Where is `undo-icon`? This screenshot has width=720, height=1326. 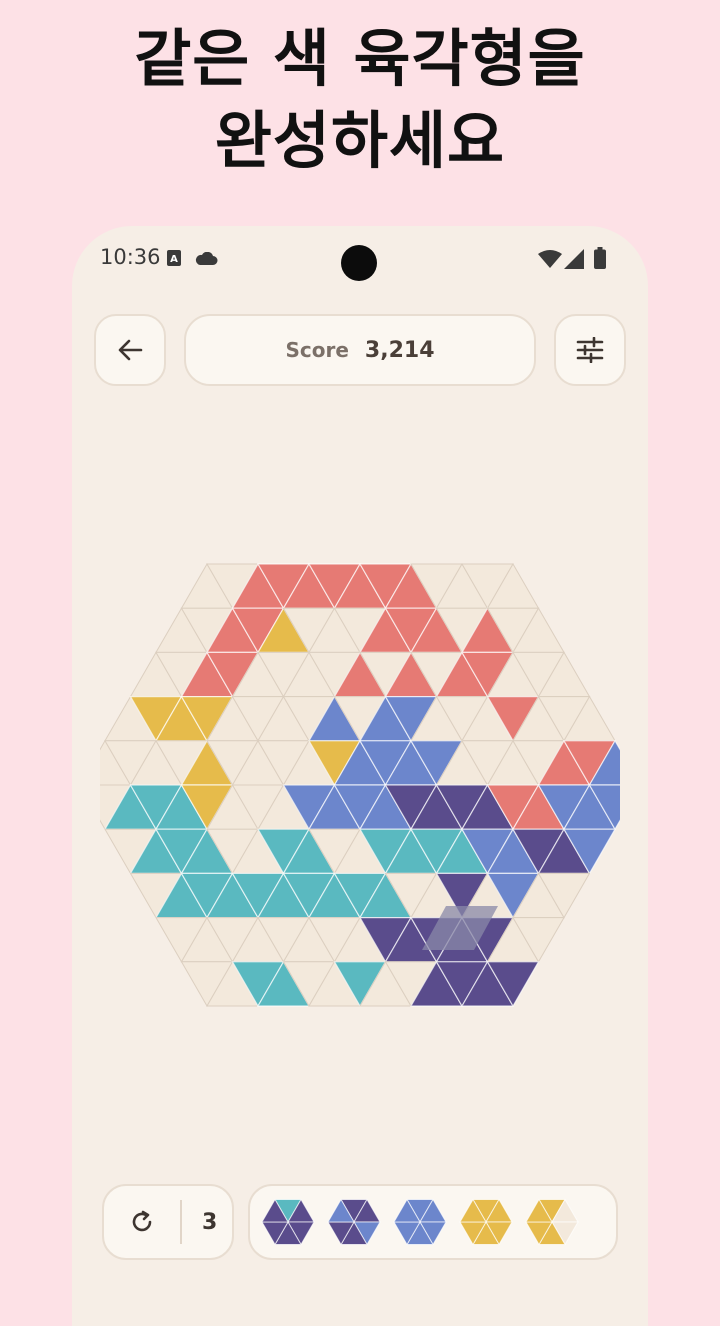 undo-icon is located at coordinates (142, 1221).